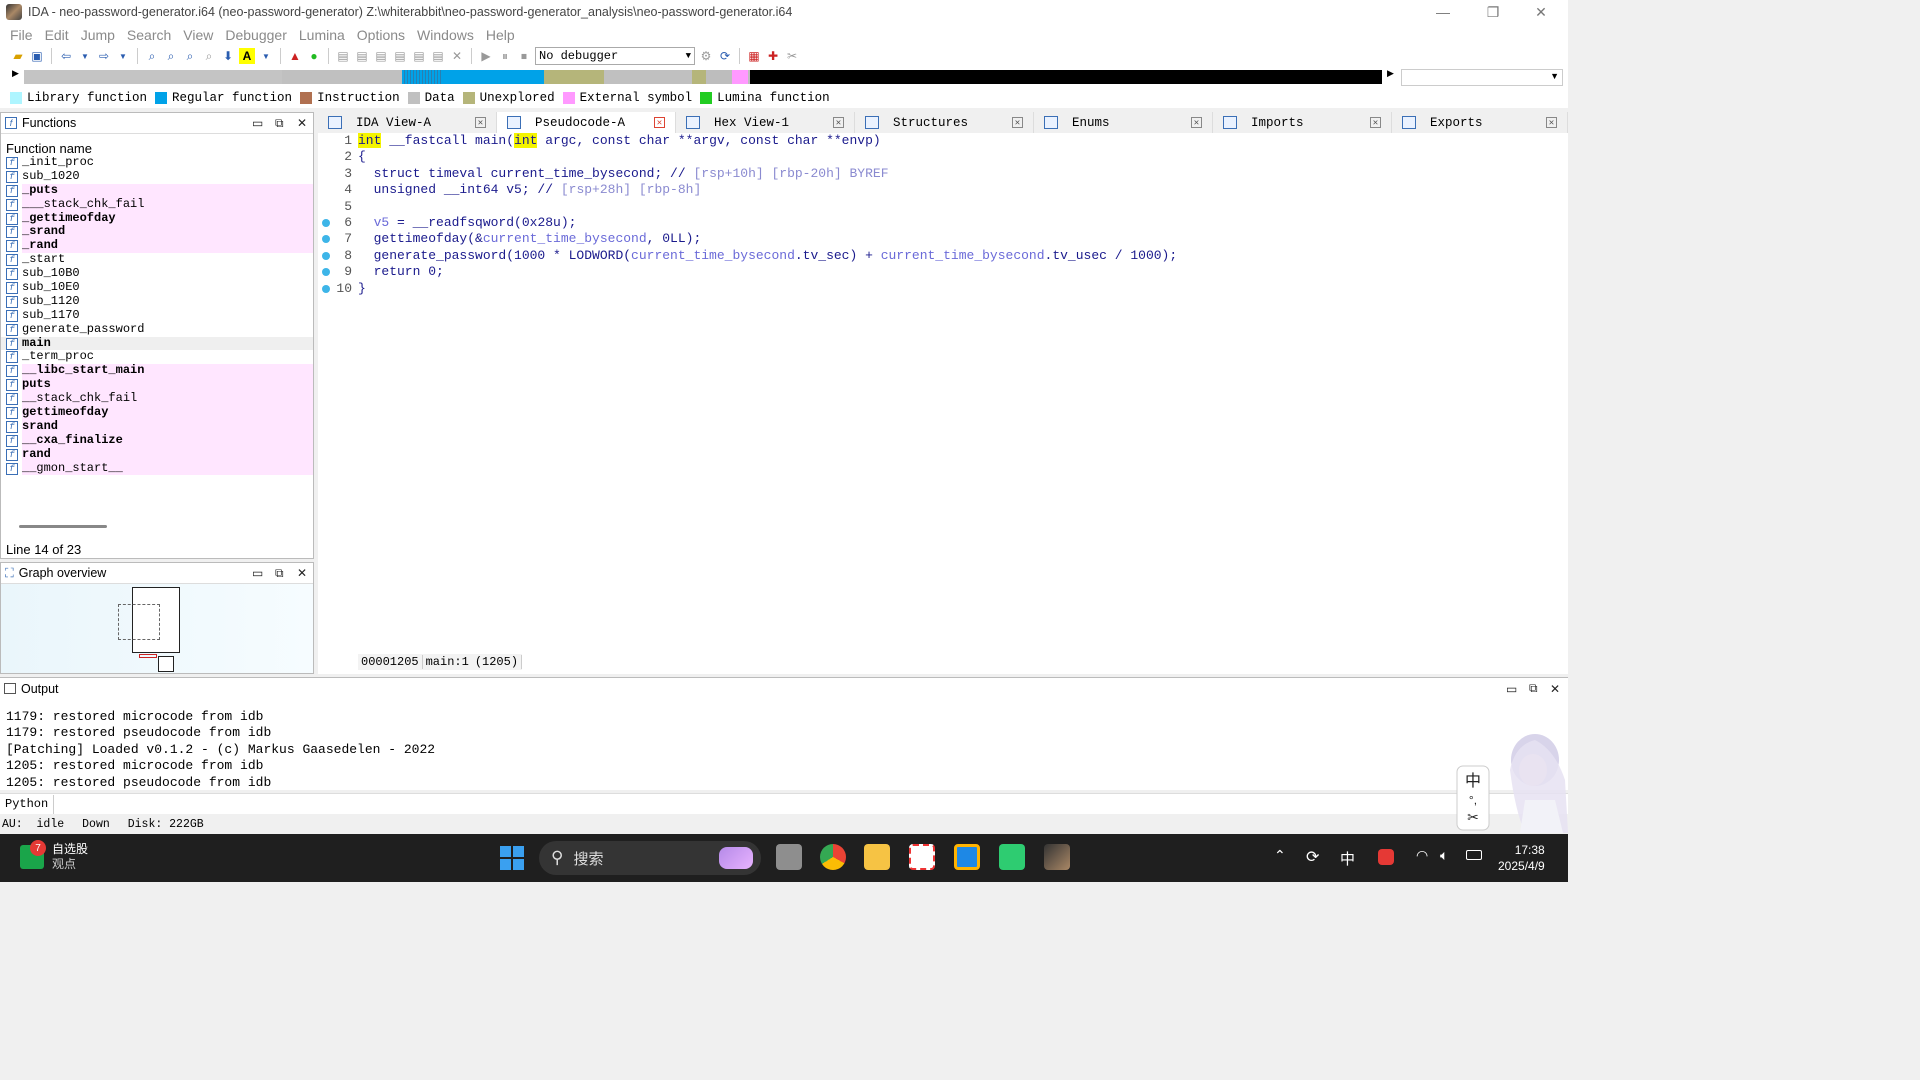 Image resolution: width=1920 pixels, height=1080 pixels. I want to click on function-row: f __gmon_start__, so click(157, 468).